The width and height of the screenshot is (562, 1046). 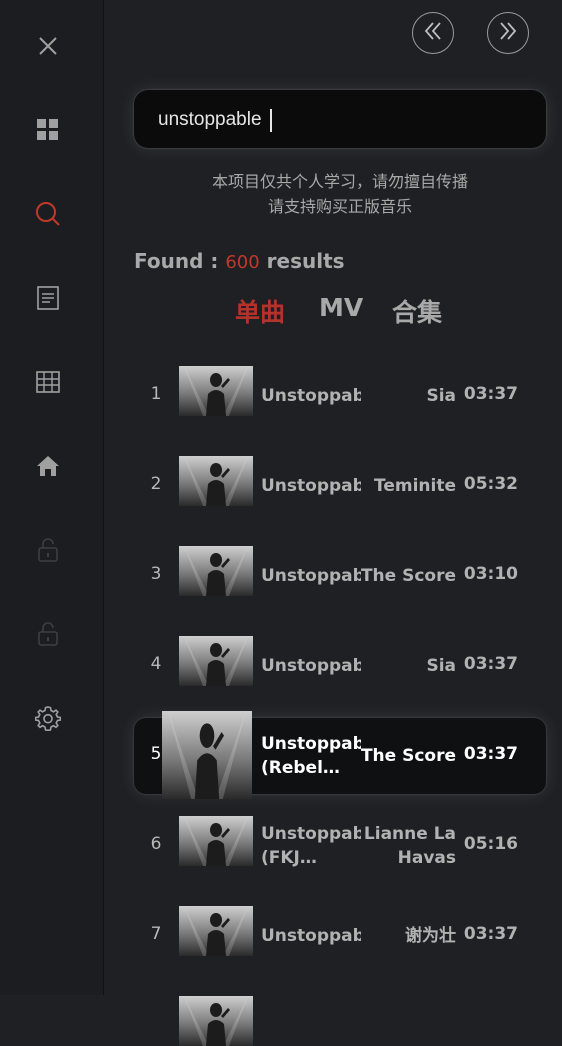 I want to click on result-row: 5 Unstoppabl (Rebel… The Score 03:37, so click(x=340, y=755).